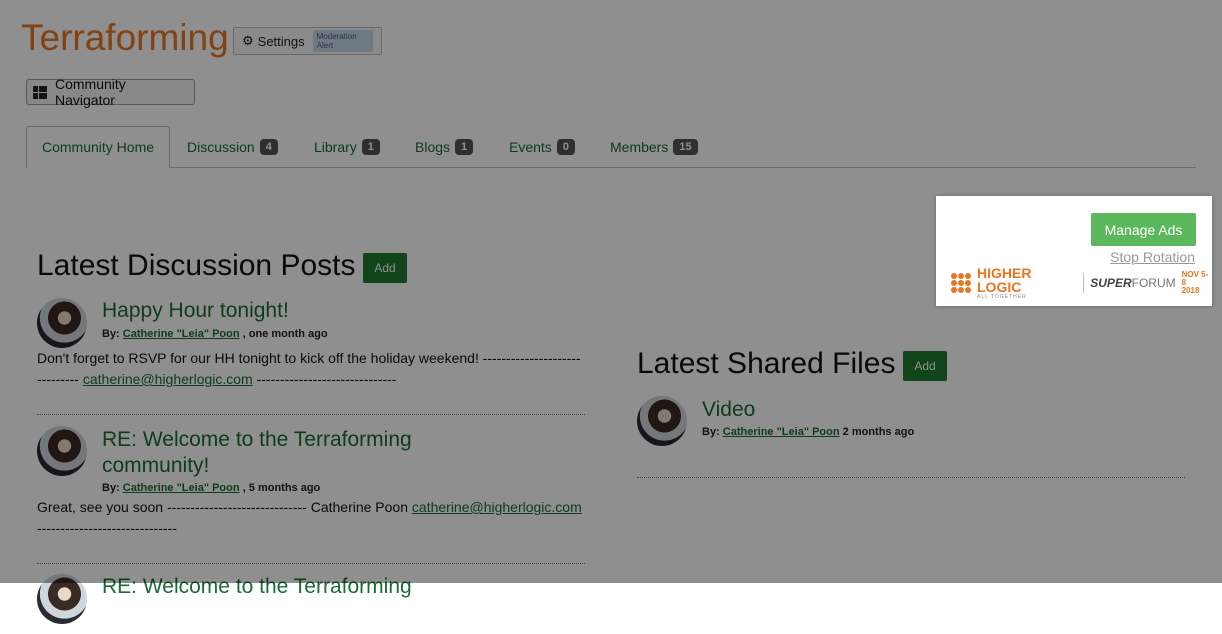 The image size is (1222, 634). Describe the element at coordinates (1153, 283) in the screenshot. I see `event-forum: FORUM` at that location.